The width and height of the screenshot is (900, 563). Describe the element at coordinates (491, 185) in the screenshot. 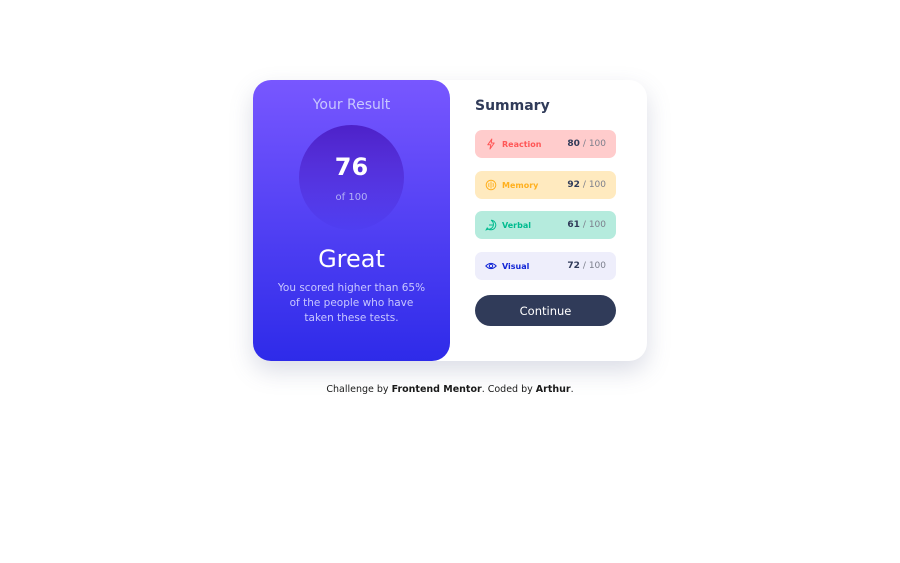

I see `brain-icon` at that location.